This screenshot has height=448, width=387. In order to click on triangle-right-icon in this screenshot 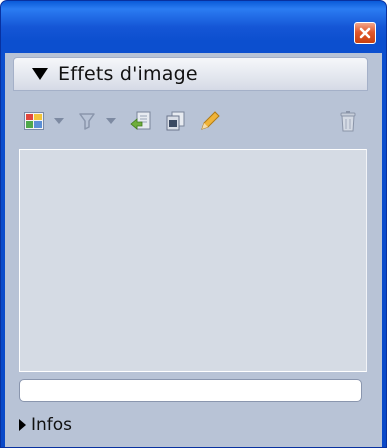, I will do `click(22, 425)`.